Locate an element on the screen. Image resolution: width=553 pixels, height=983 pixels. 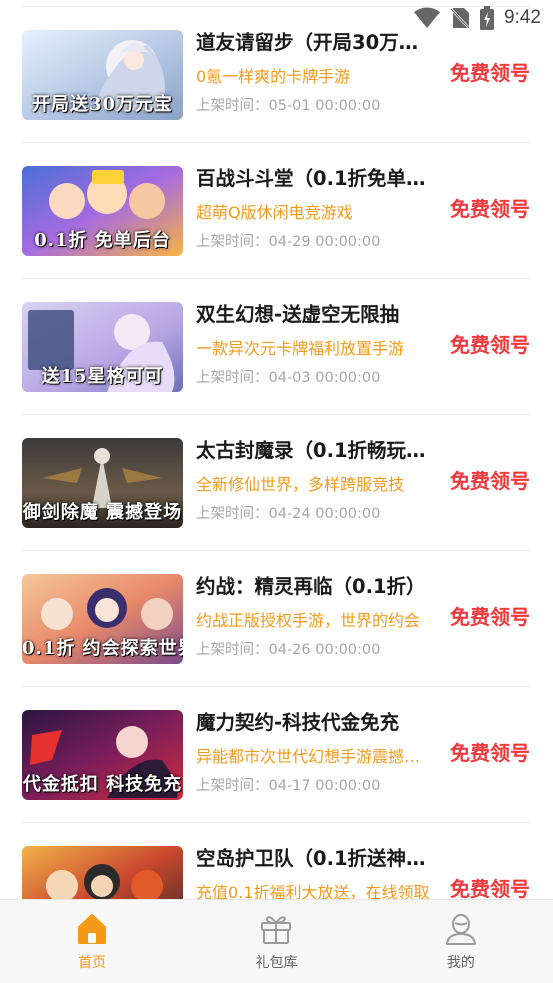
home-icon is located at coordinates (92, 929).